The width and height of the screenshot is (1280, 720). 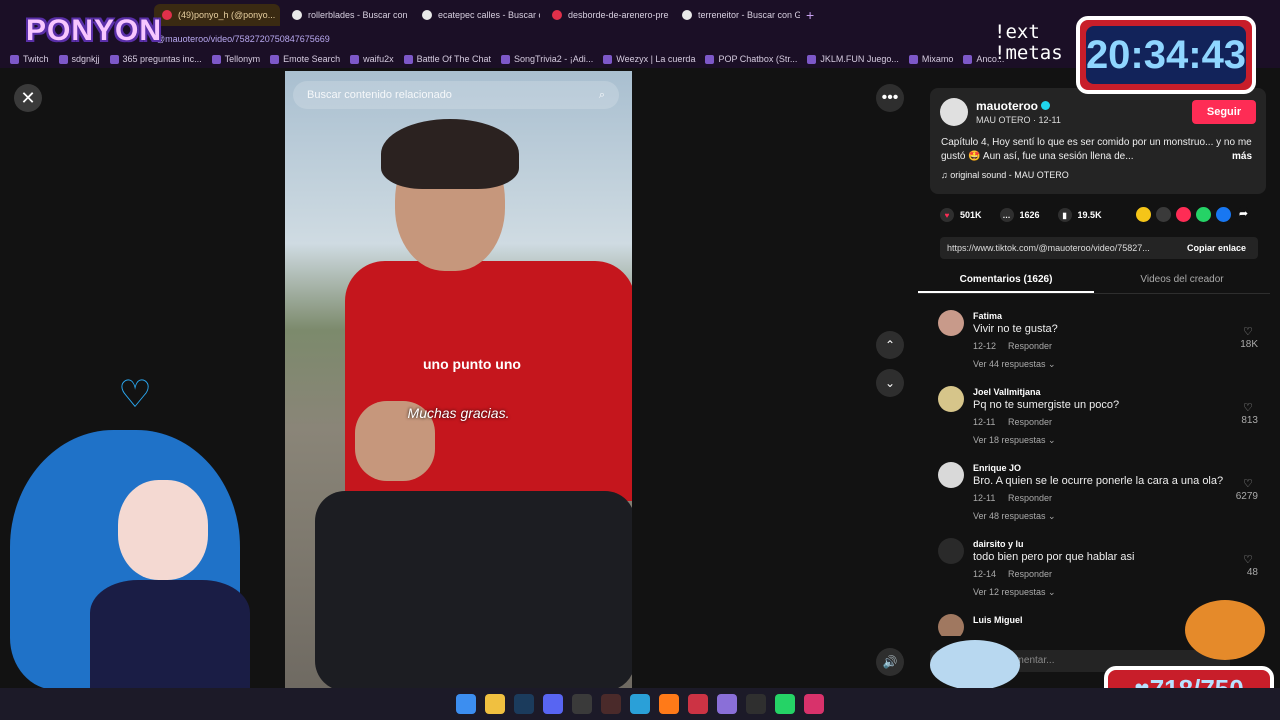 I want to click on chat-commands: !ext !metas, so click(x=1028, y=43).